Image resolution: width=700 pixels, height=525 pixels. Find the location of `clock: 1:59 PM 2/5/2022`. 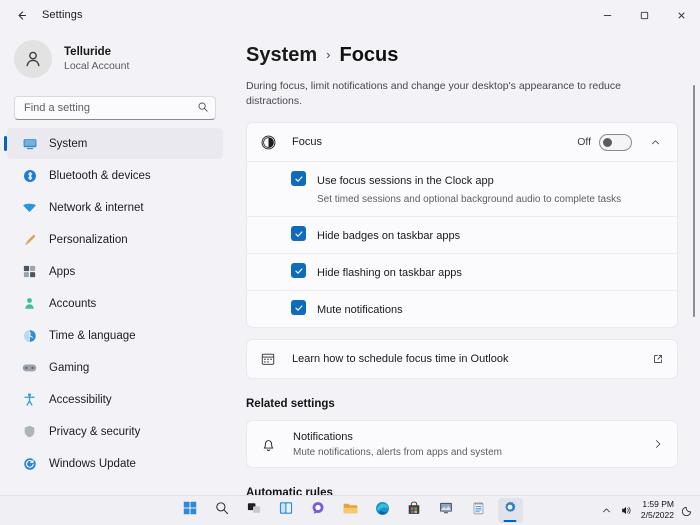

clock: 1:59 PM 2/5/2022 is located at coordinates (657, 509).